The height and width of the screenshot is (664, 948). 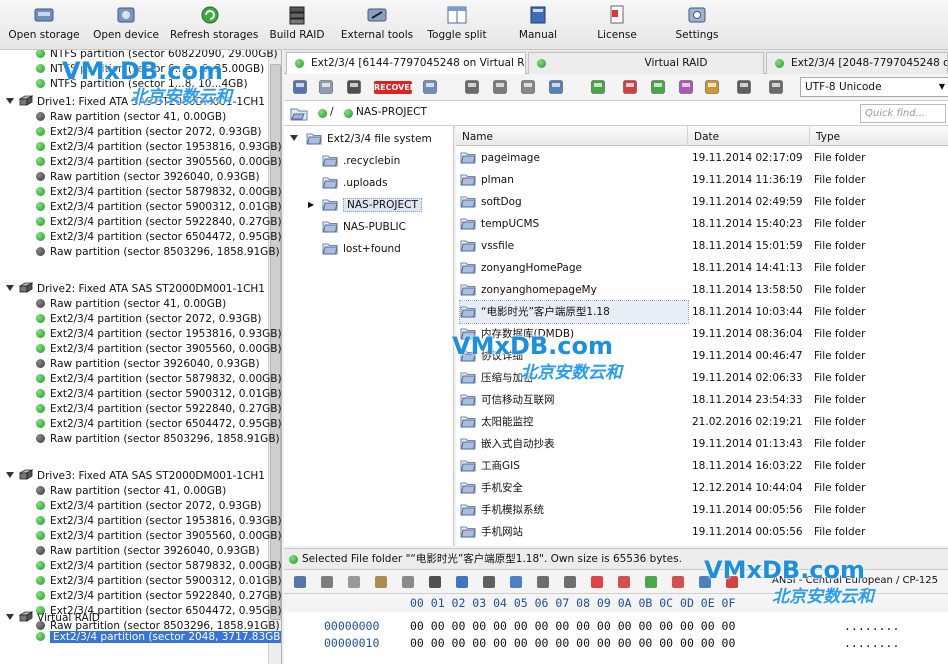 What do you see at coordinates (408, 582) in the screenshot?
I see `unknown-icon` at bounding box center [408, 582].